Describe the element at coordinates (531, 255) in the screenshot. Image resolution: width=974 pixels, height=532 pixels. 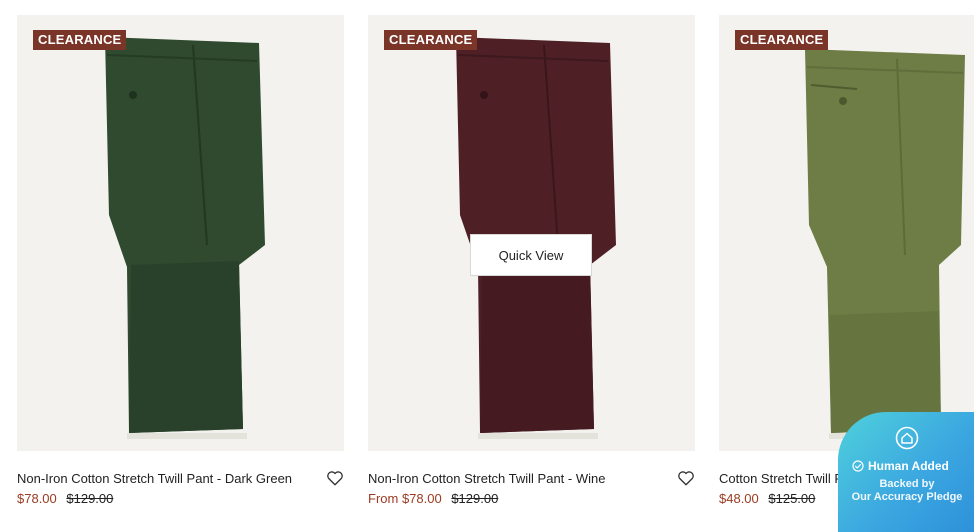
I see `quick-view-button: Quick View` at that location.